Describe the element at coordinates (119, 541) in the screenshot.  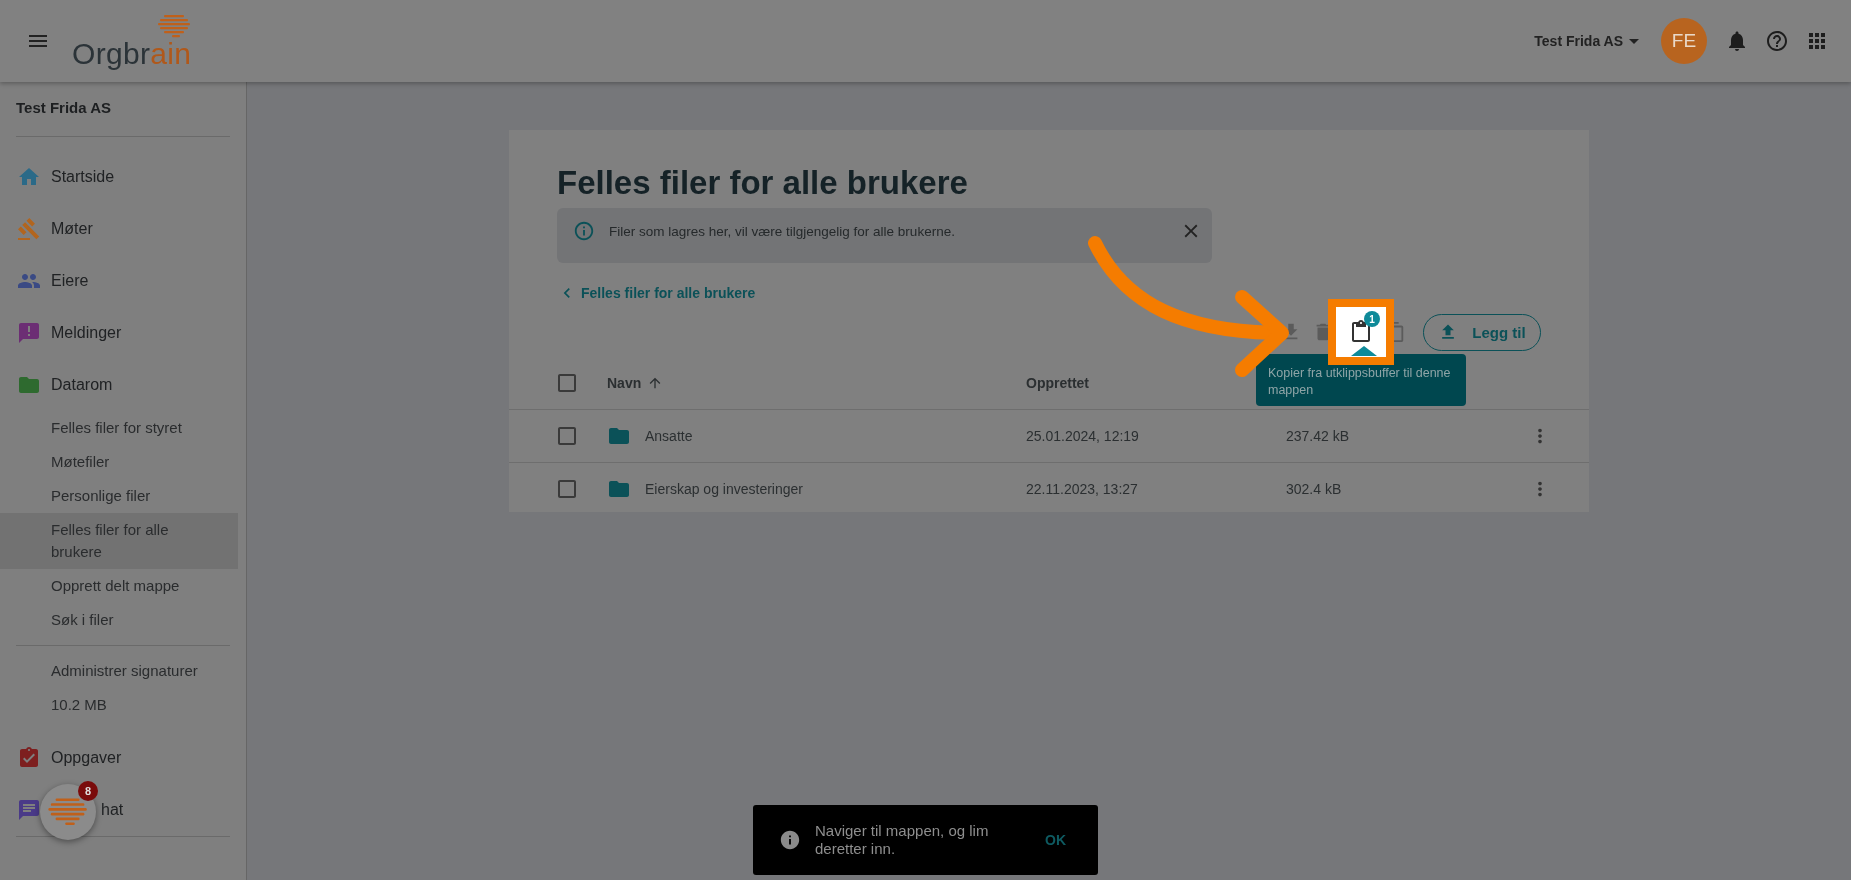
I see `folder-link: Felles filer for alle brukere` at that location.